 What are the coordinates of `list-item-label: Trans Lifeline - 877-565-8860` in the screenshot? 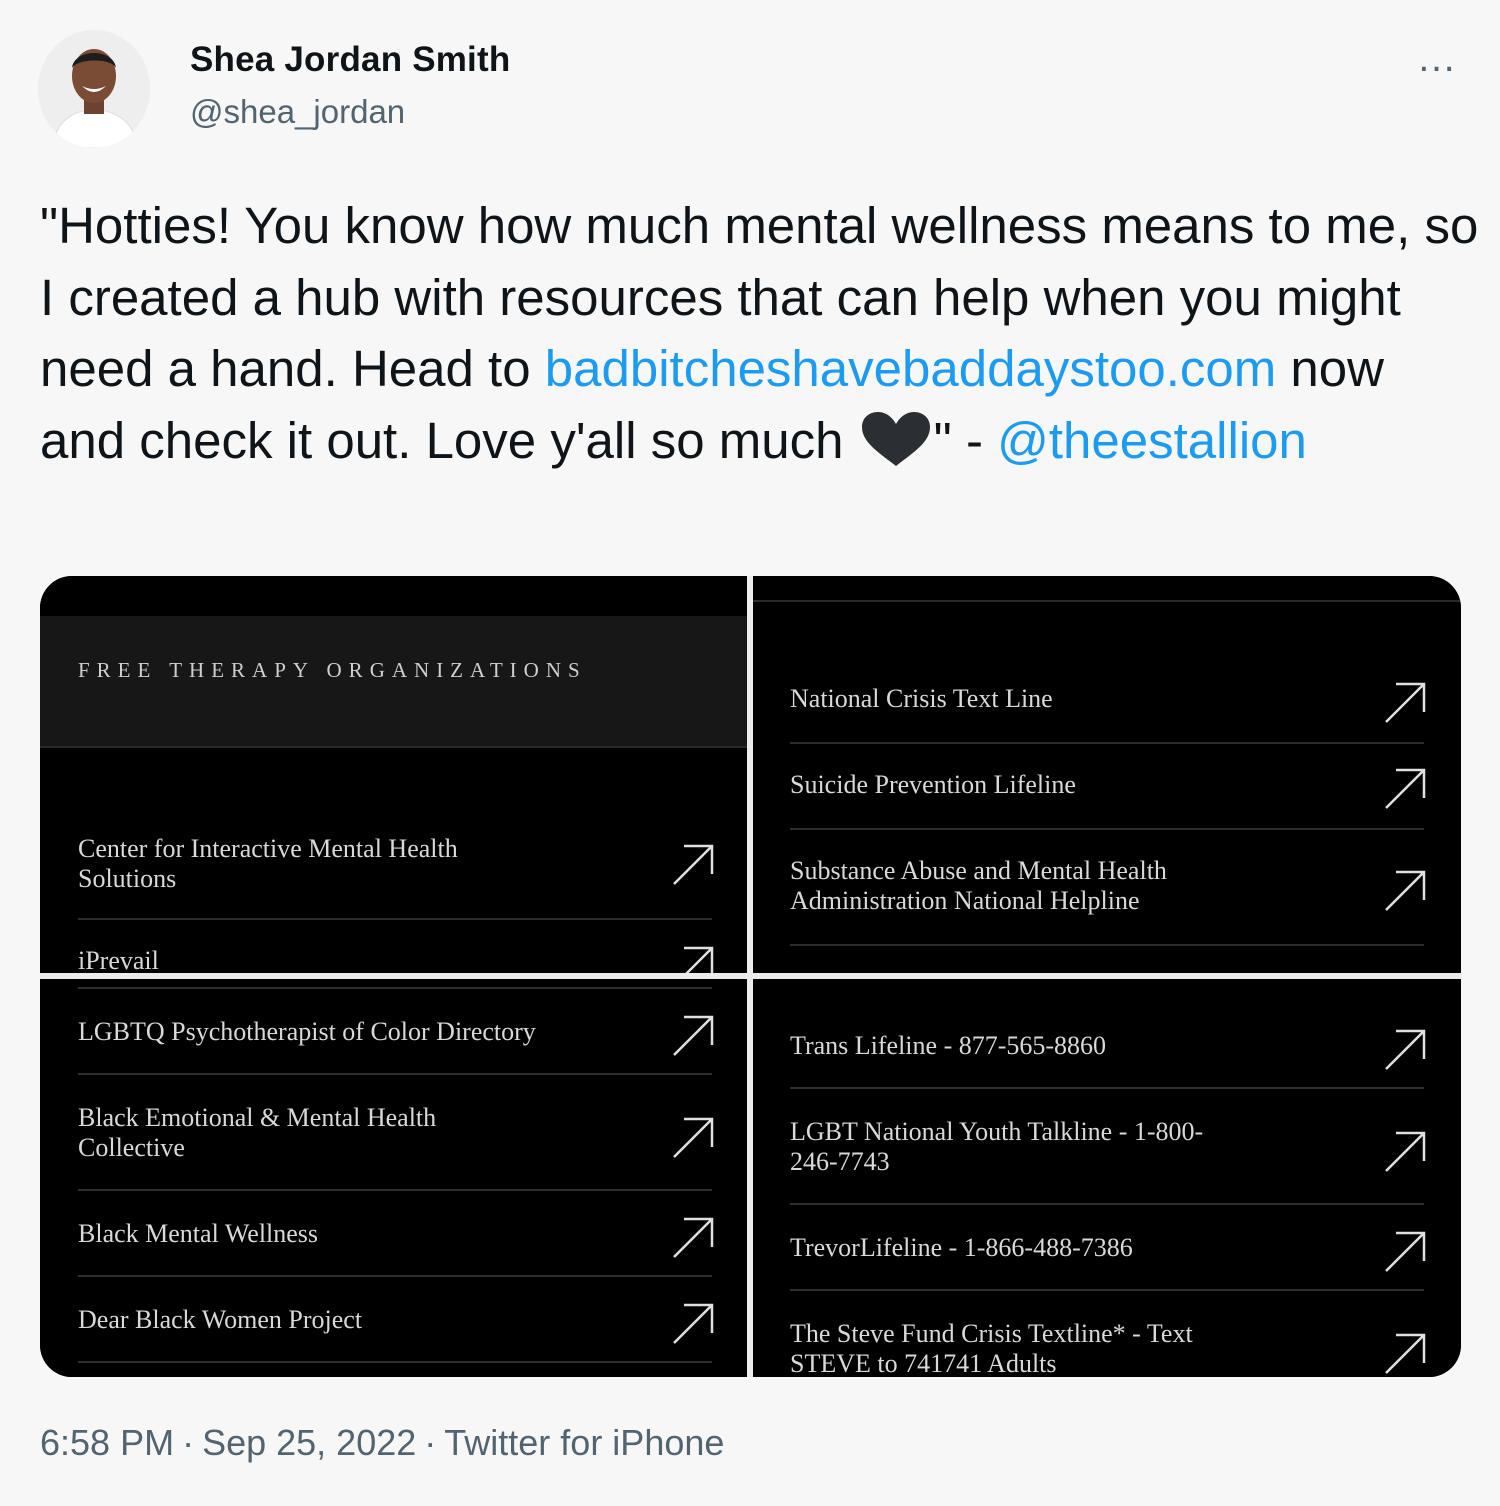 It's located at (948, 1045).